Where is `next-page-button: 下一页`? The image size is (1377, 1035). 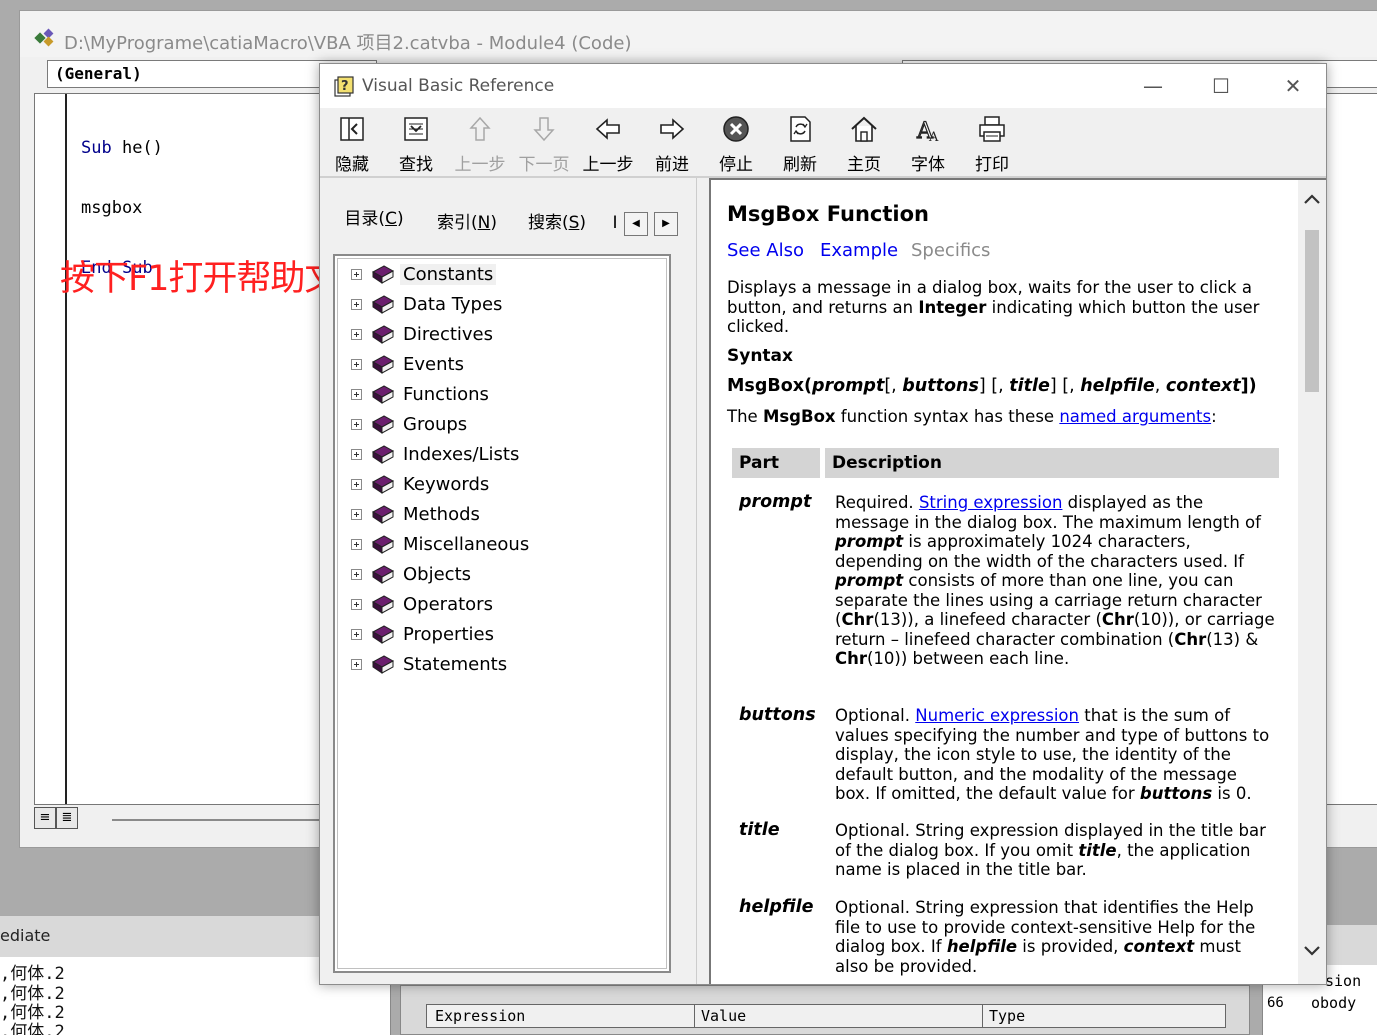 next-page-button: 下一页 is located at coordinates (544, 143).